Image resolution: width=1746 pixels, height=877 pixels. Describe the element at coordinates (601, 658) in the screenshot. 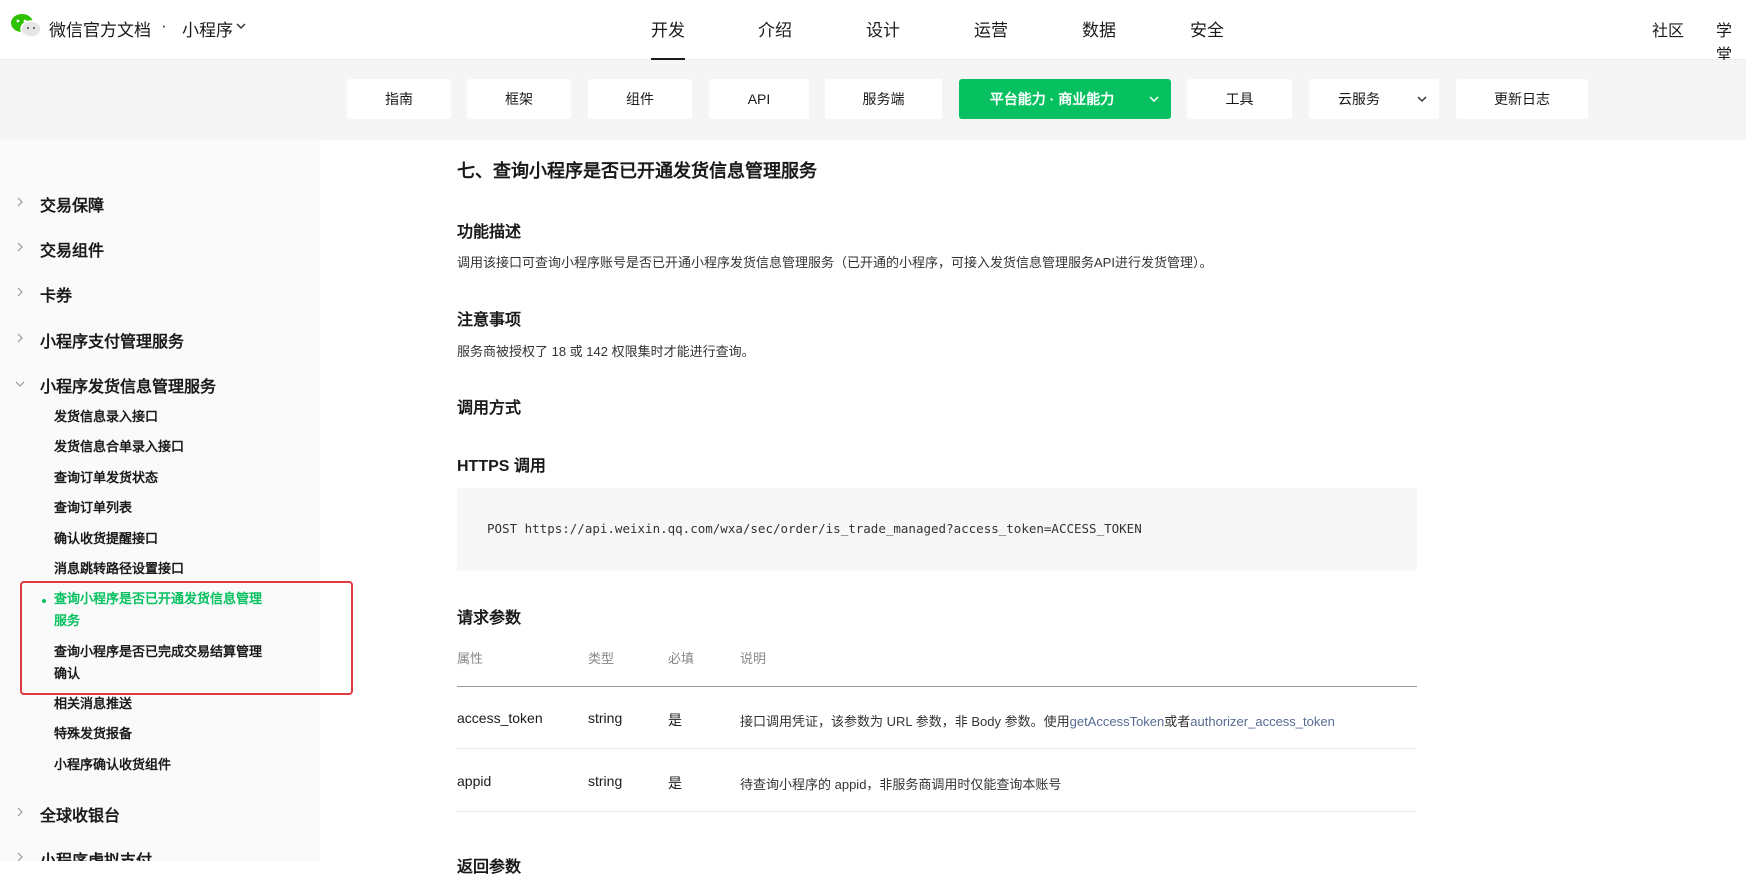

I see `table-header-type: 类型` at that location.